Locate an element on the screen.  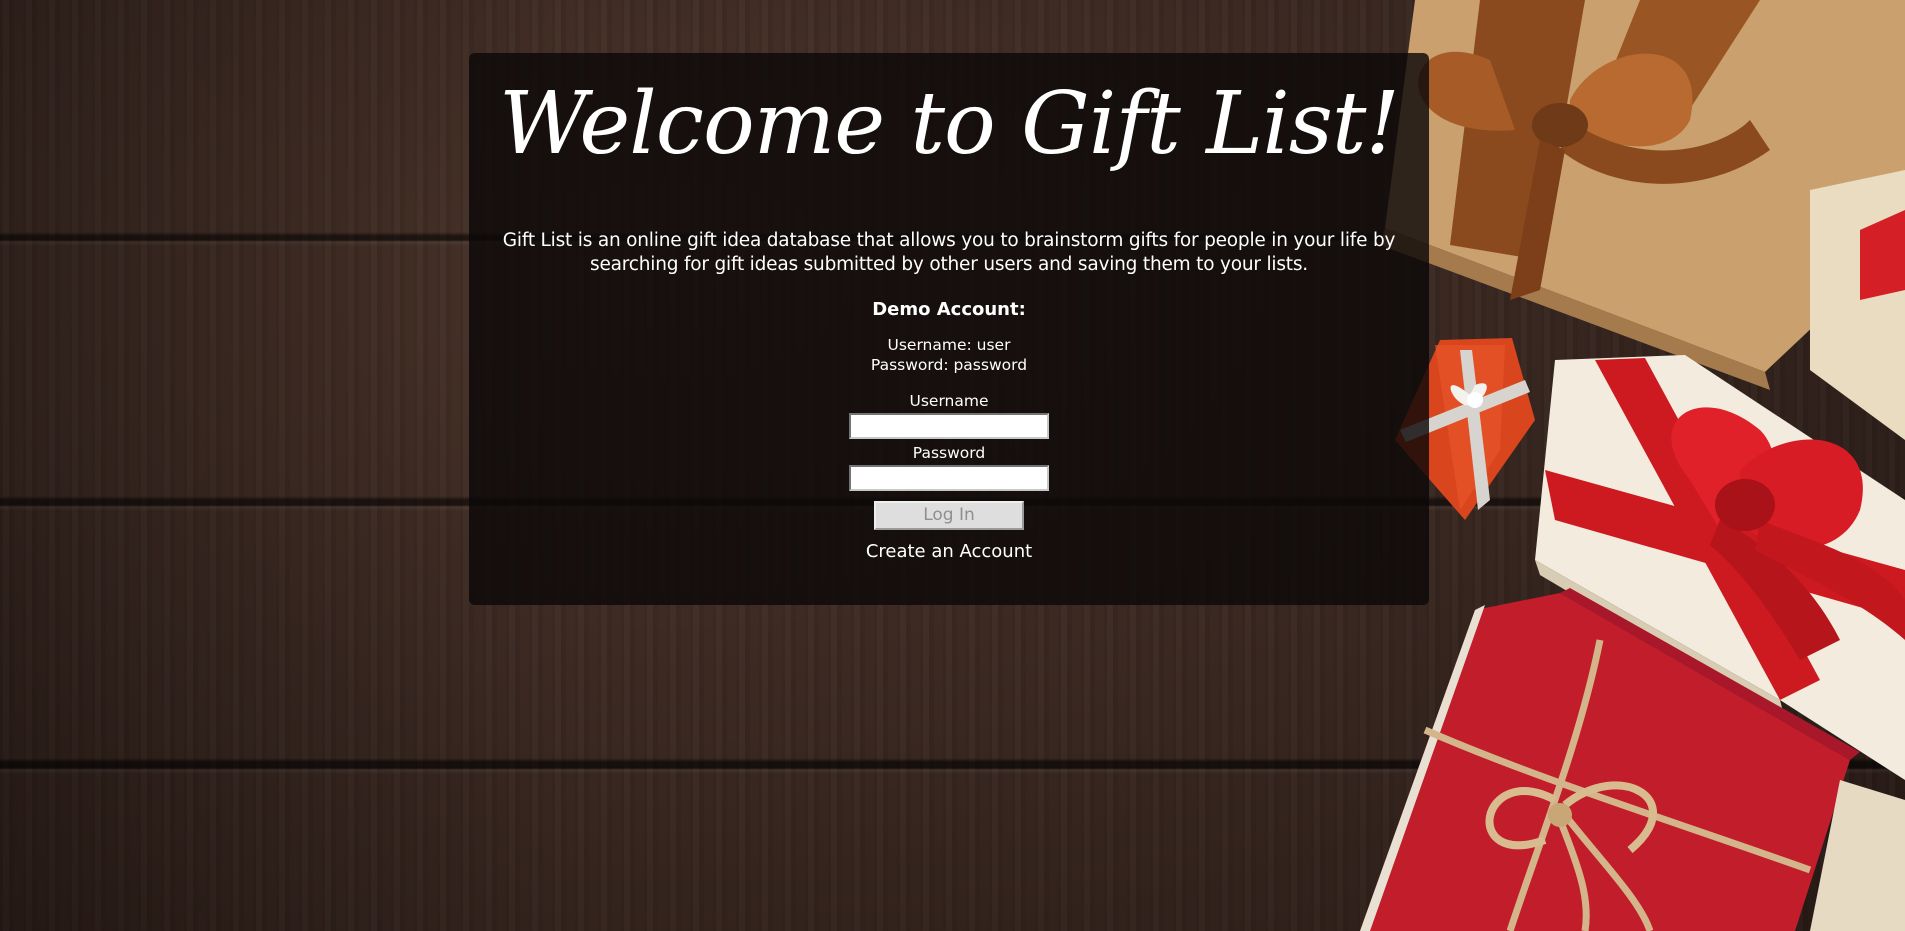
login-button: Log In is located at coordinates (949, 515).